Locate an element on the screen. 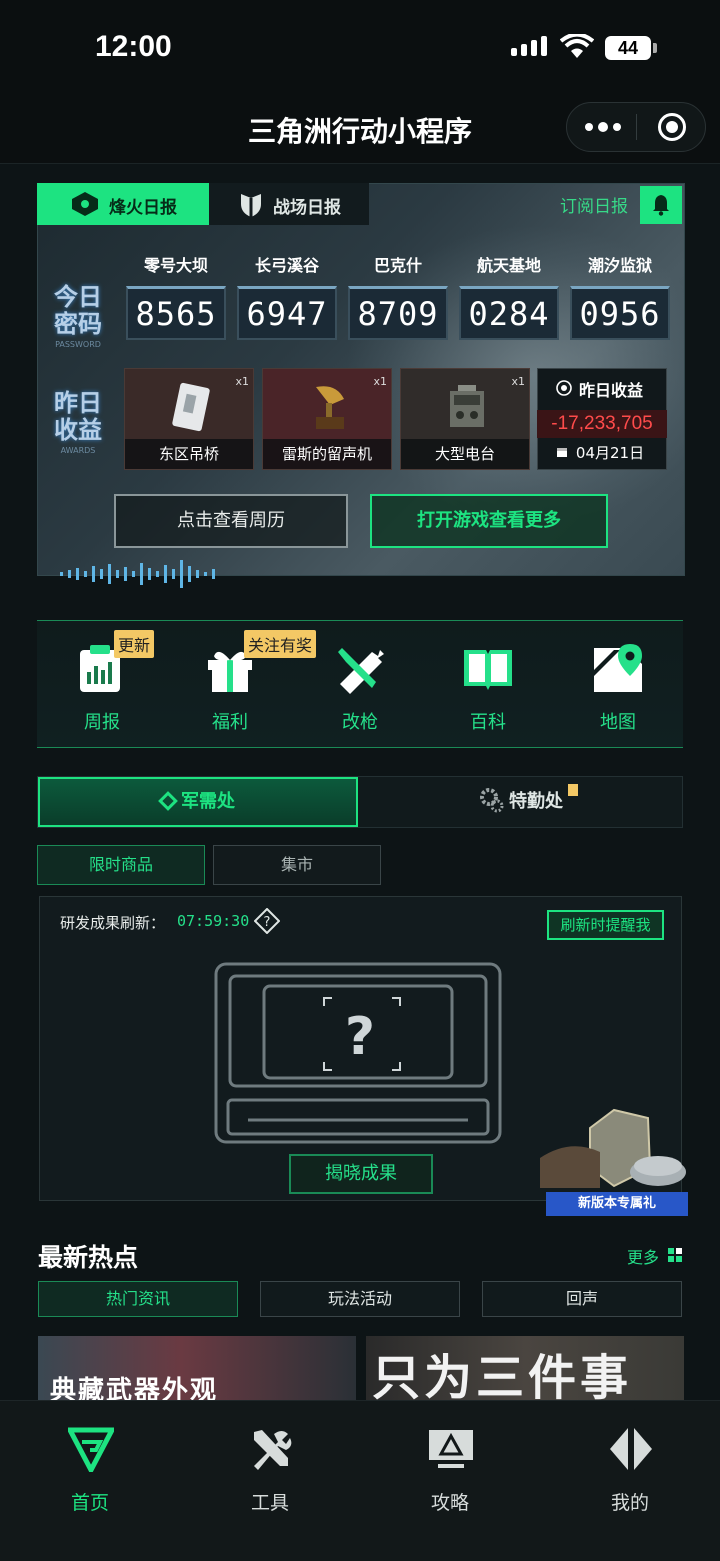 This screenshot has width=720, height=1561. radio-station-icon is located at coordinates (467, 406).